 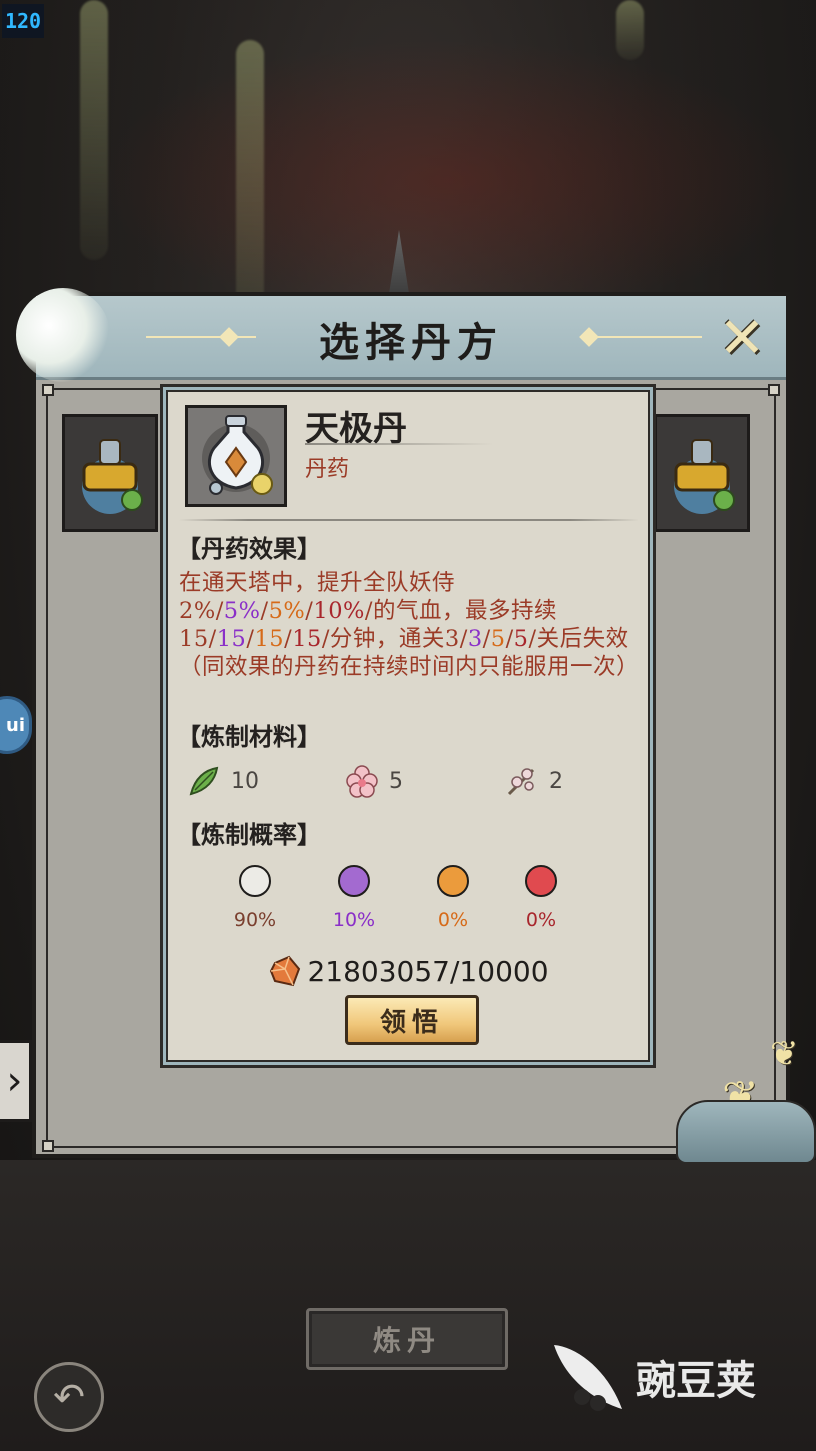 What do you see at coordinates (354, 898) in the screenshot?
I see `probability-rare: 10%` at bounding box center [354, 898].